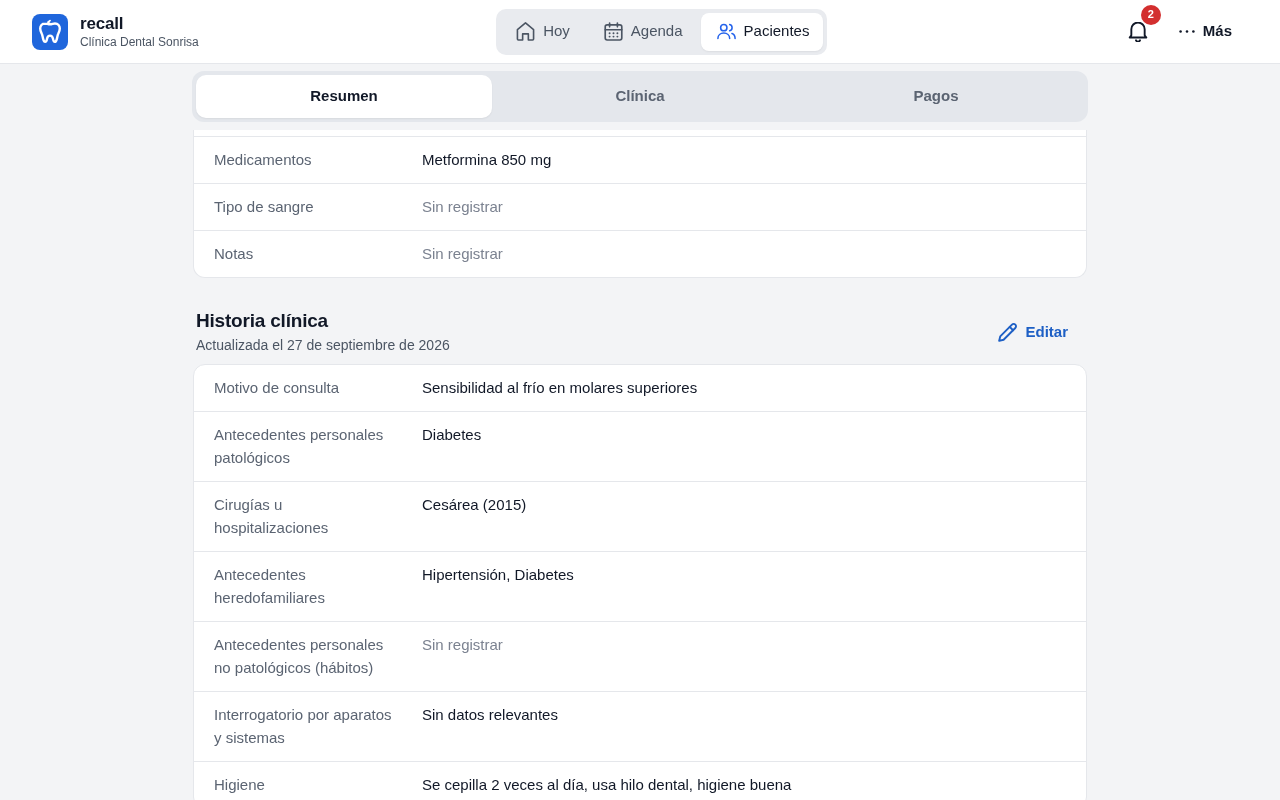 The height and width of the screenshot is (800, 1280). I want to click on section-tab: Resumen, so click(344, 96).